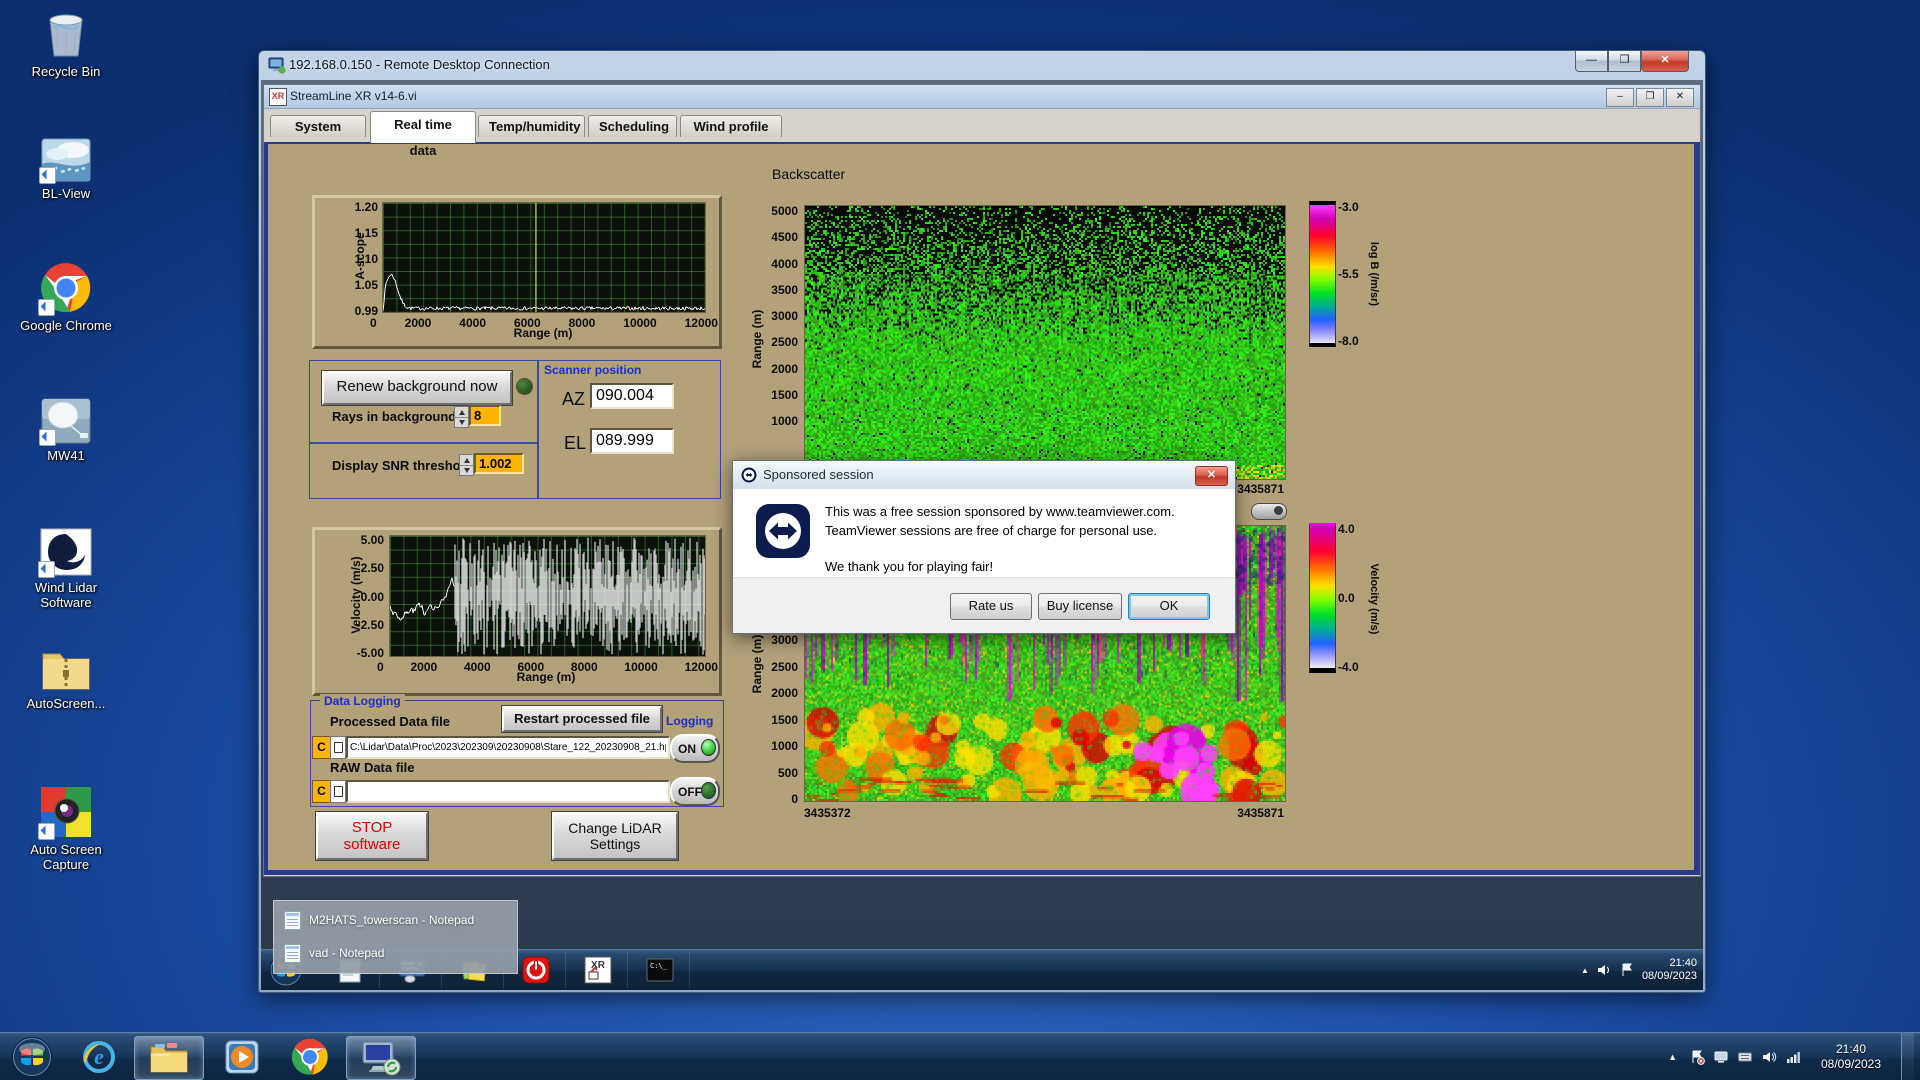 Image resolution: width=1920 pixels, height=1080 pixels. What do you see at coordinates (65, 553) in the screenshot?
I see `wind-lidar-icon` at bounding box center [65, 553].